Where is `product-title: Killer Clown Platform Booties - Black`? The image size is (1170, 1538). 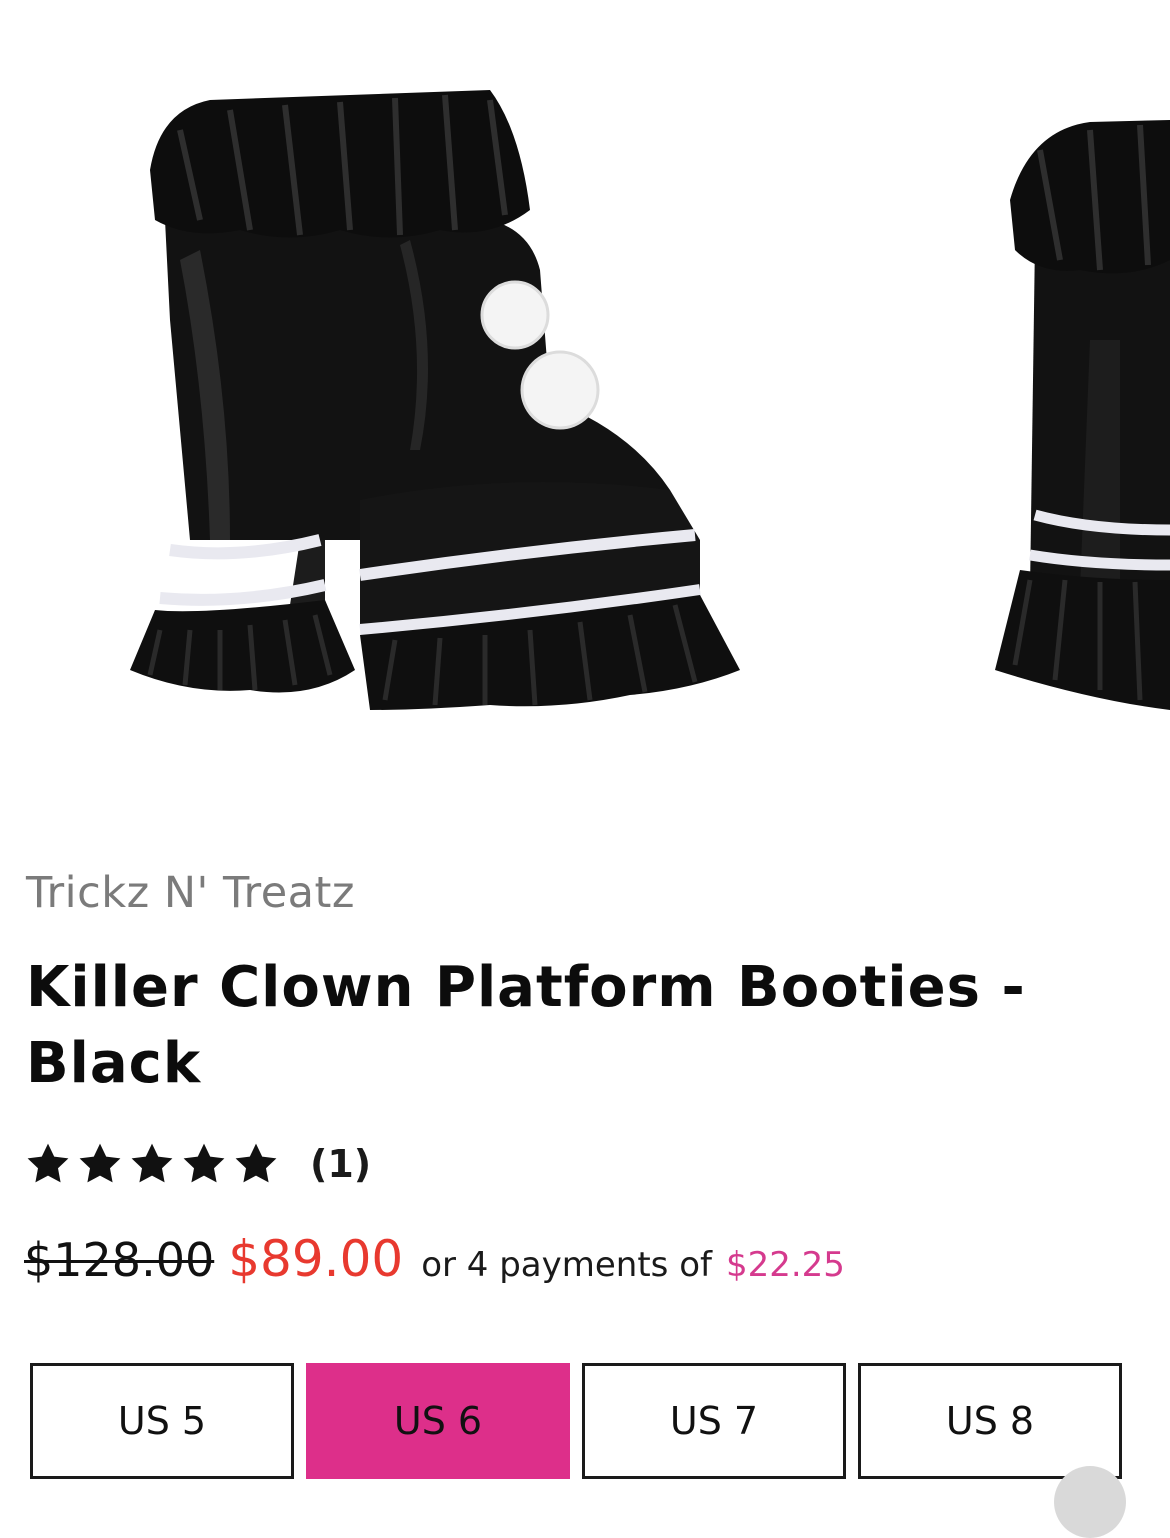 product-title: Killer Clown Platform Booties - Black is located at coordinates (526, 1025).